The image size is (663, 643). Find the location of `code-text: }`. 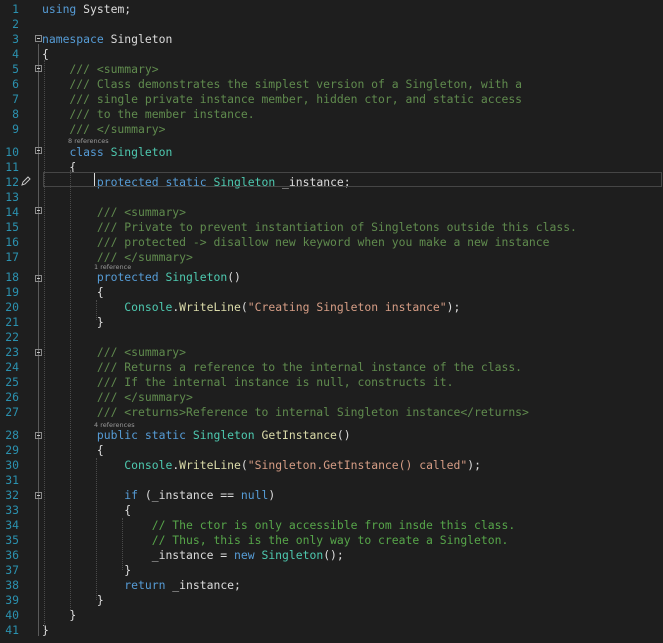

code-text: } is located at coordinates (86, 570).